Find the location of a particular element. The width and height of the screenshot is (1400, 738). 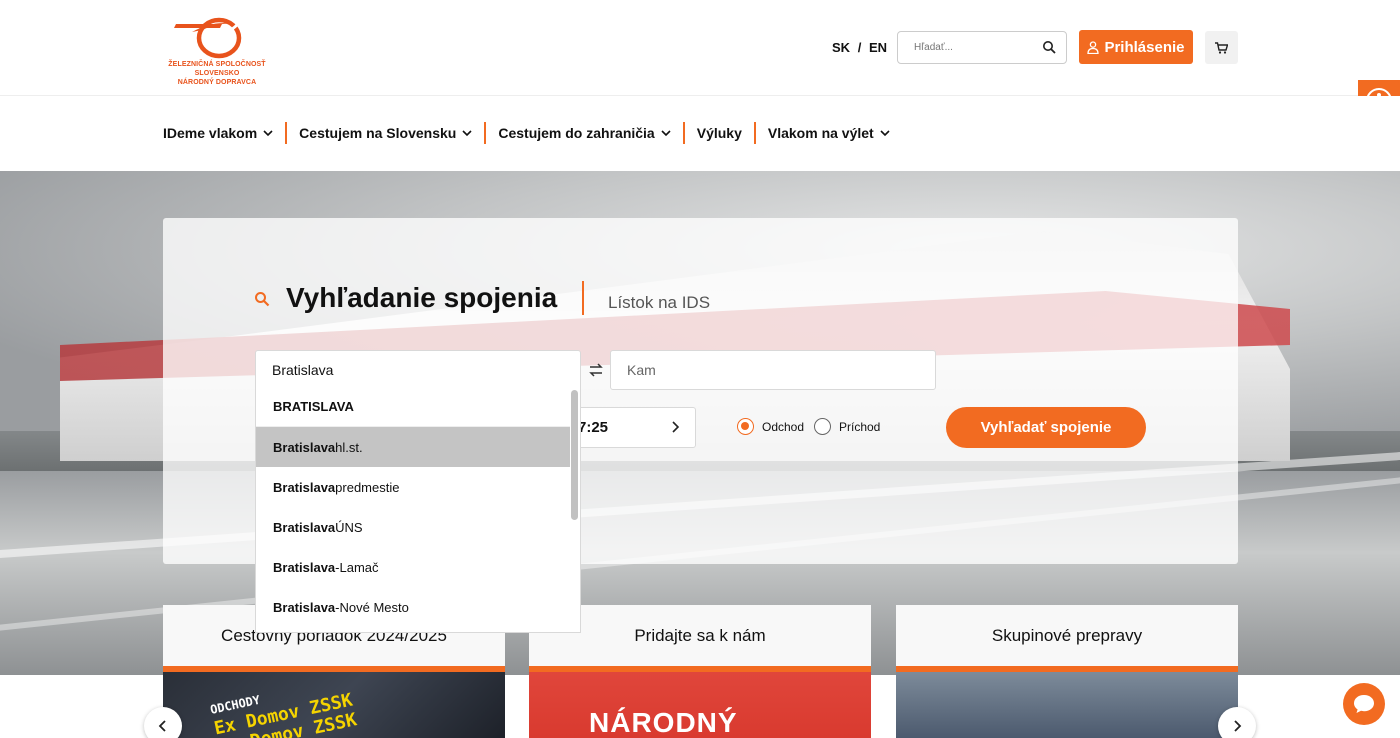

login-label: Prihlásenie is located at coordinates (1144, 47).